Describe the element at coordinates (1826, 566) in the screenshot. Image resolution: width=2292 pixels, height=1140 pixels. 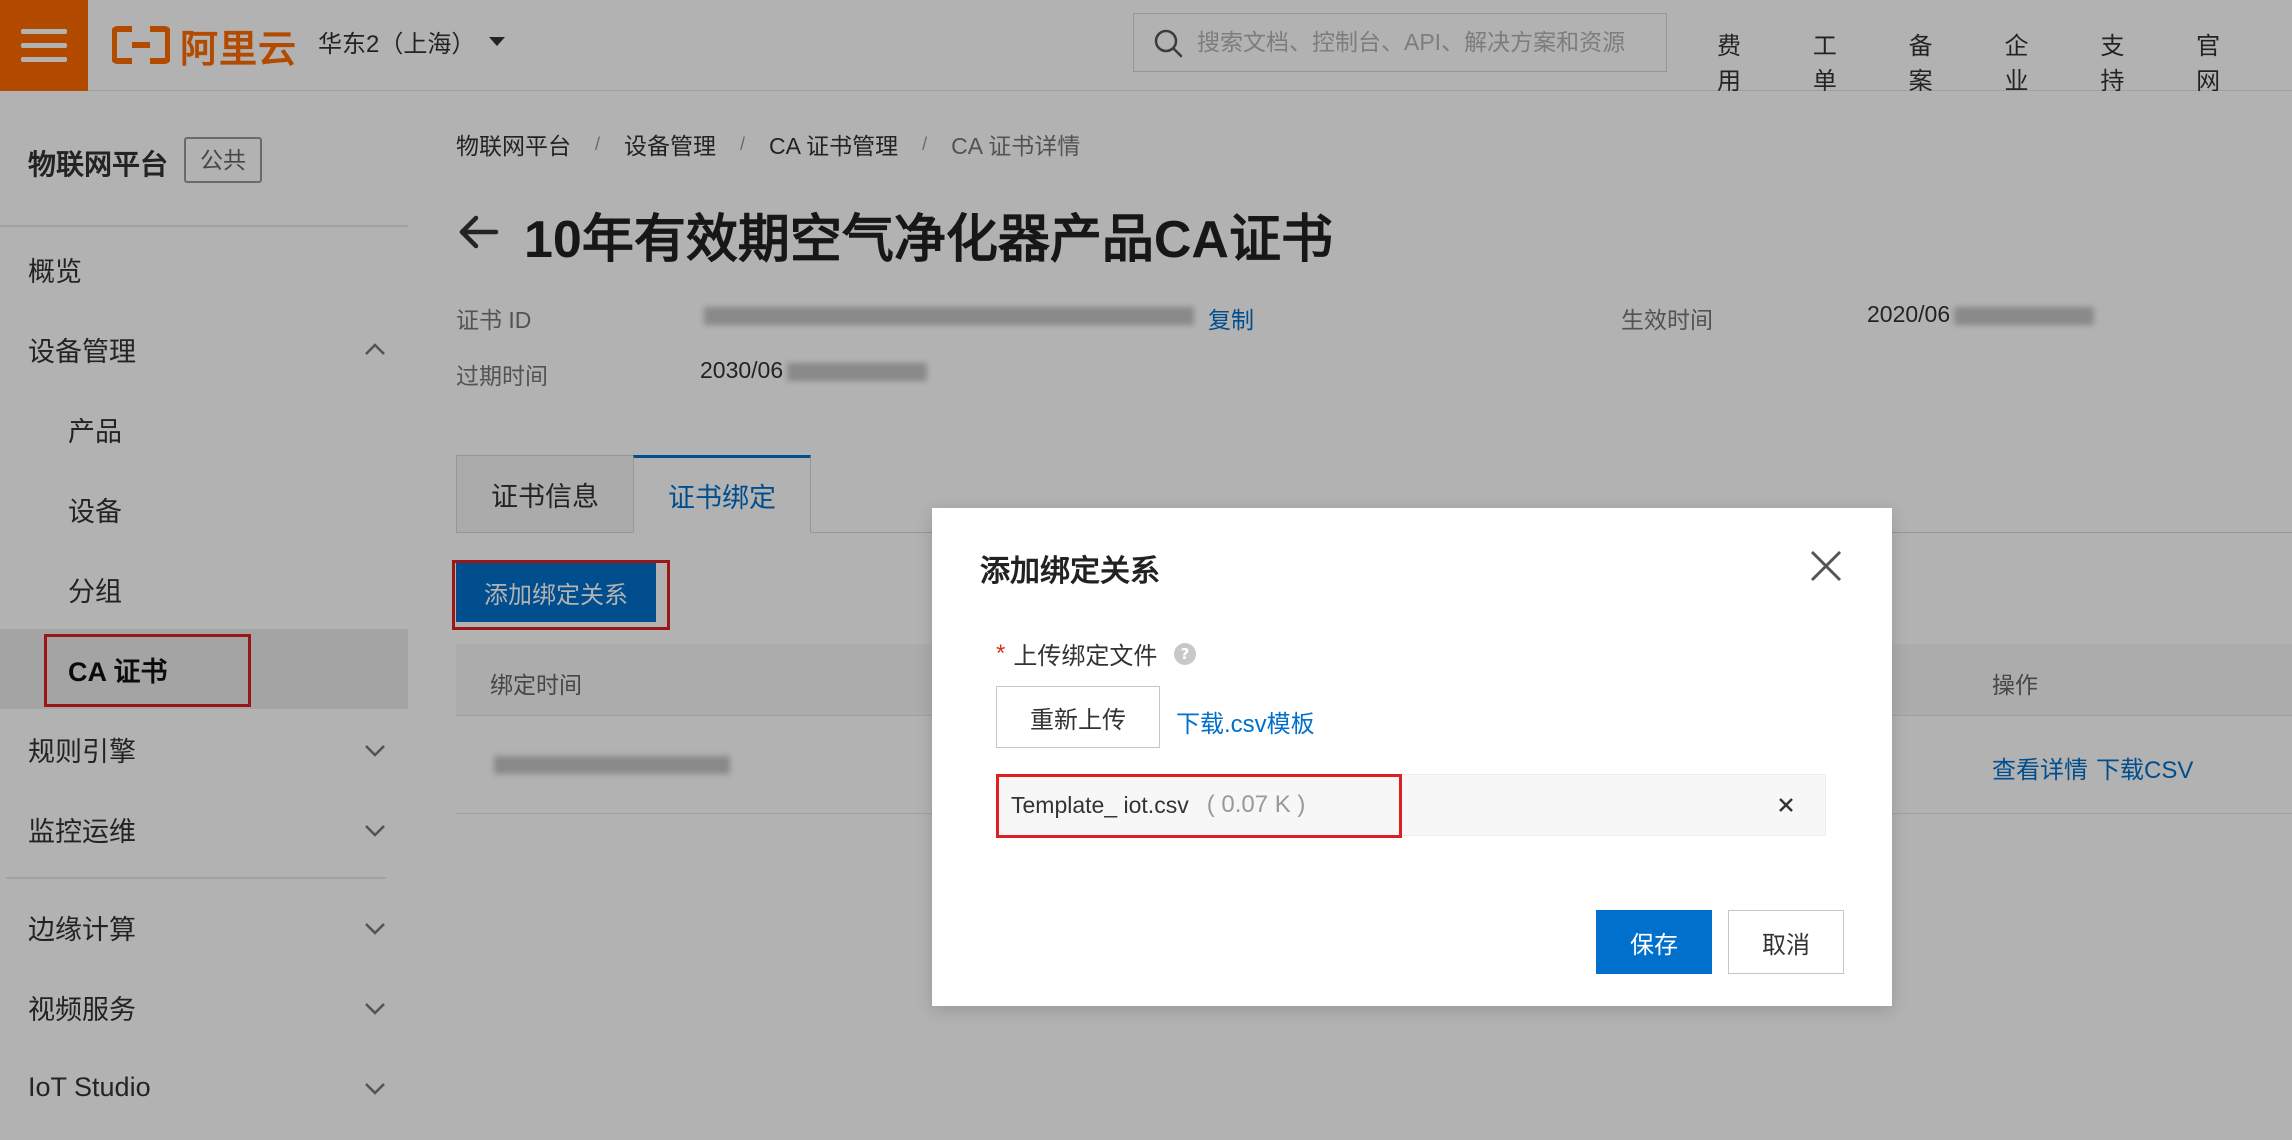
I see `close-icon` at that location.